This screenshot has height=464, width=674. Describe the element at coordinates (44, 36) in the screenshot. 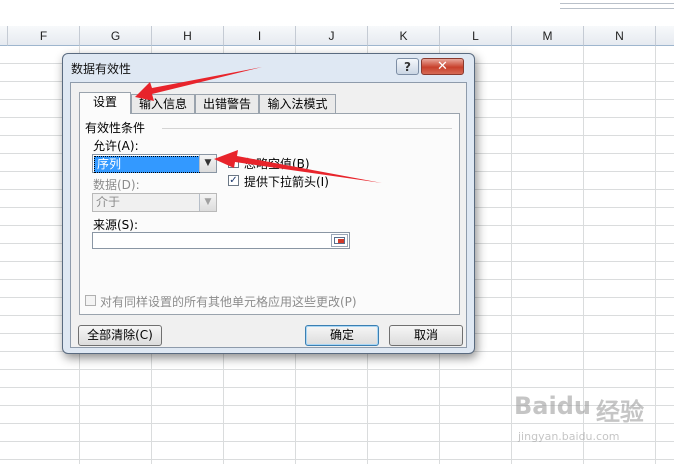

I see `column-header-f: F` at that location.